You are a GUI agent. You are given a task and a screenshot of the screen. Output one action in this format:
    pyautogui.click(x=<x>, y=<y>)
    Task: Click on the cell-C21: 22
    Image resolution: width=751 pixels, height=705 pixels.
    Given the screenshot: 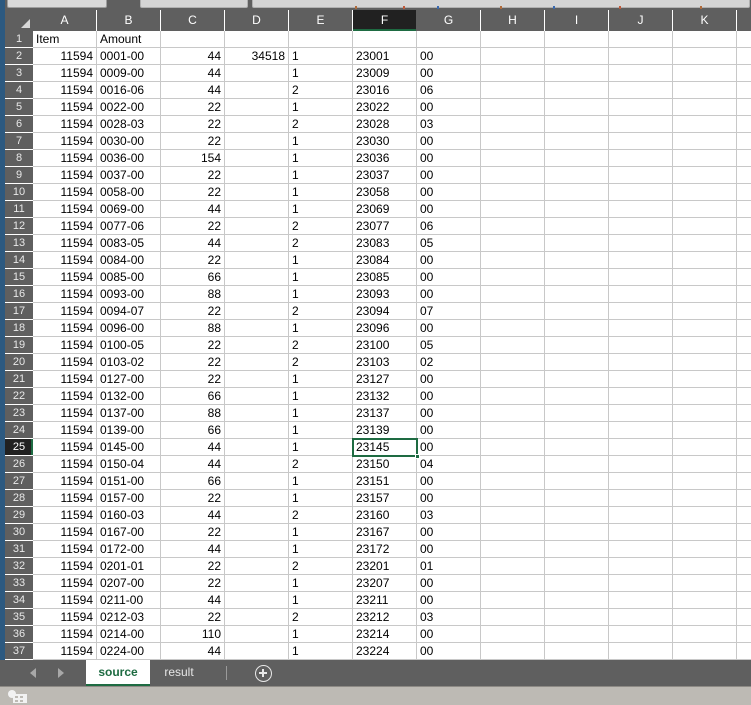 What is the action you would take?
    pyautogui.click(x=193, y=379)
    